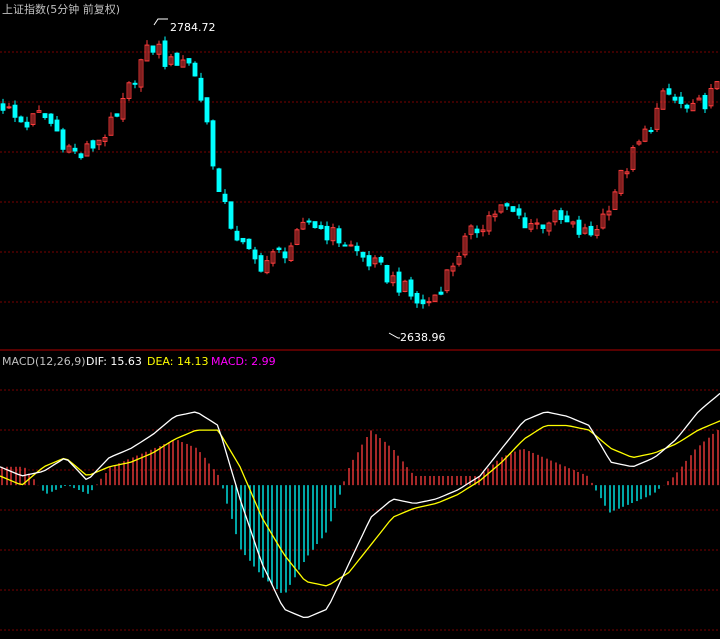 The image size is (720, 639). Describe the element at coordinates (243, 361) in the screenshot. I see `macd-value-label: MACD: 2.99` at that location.